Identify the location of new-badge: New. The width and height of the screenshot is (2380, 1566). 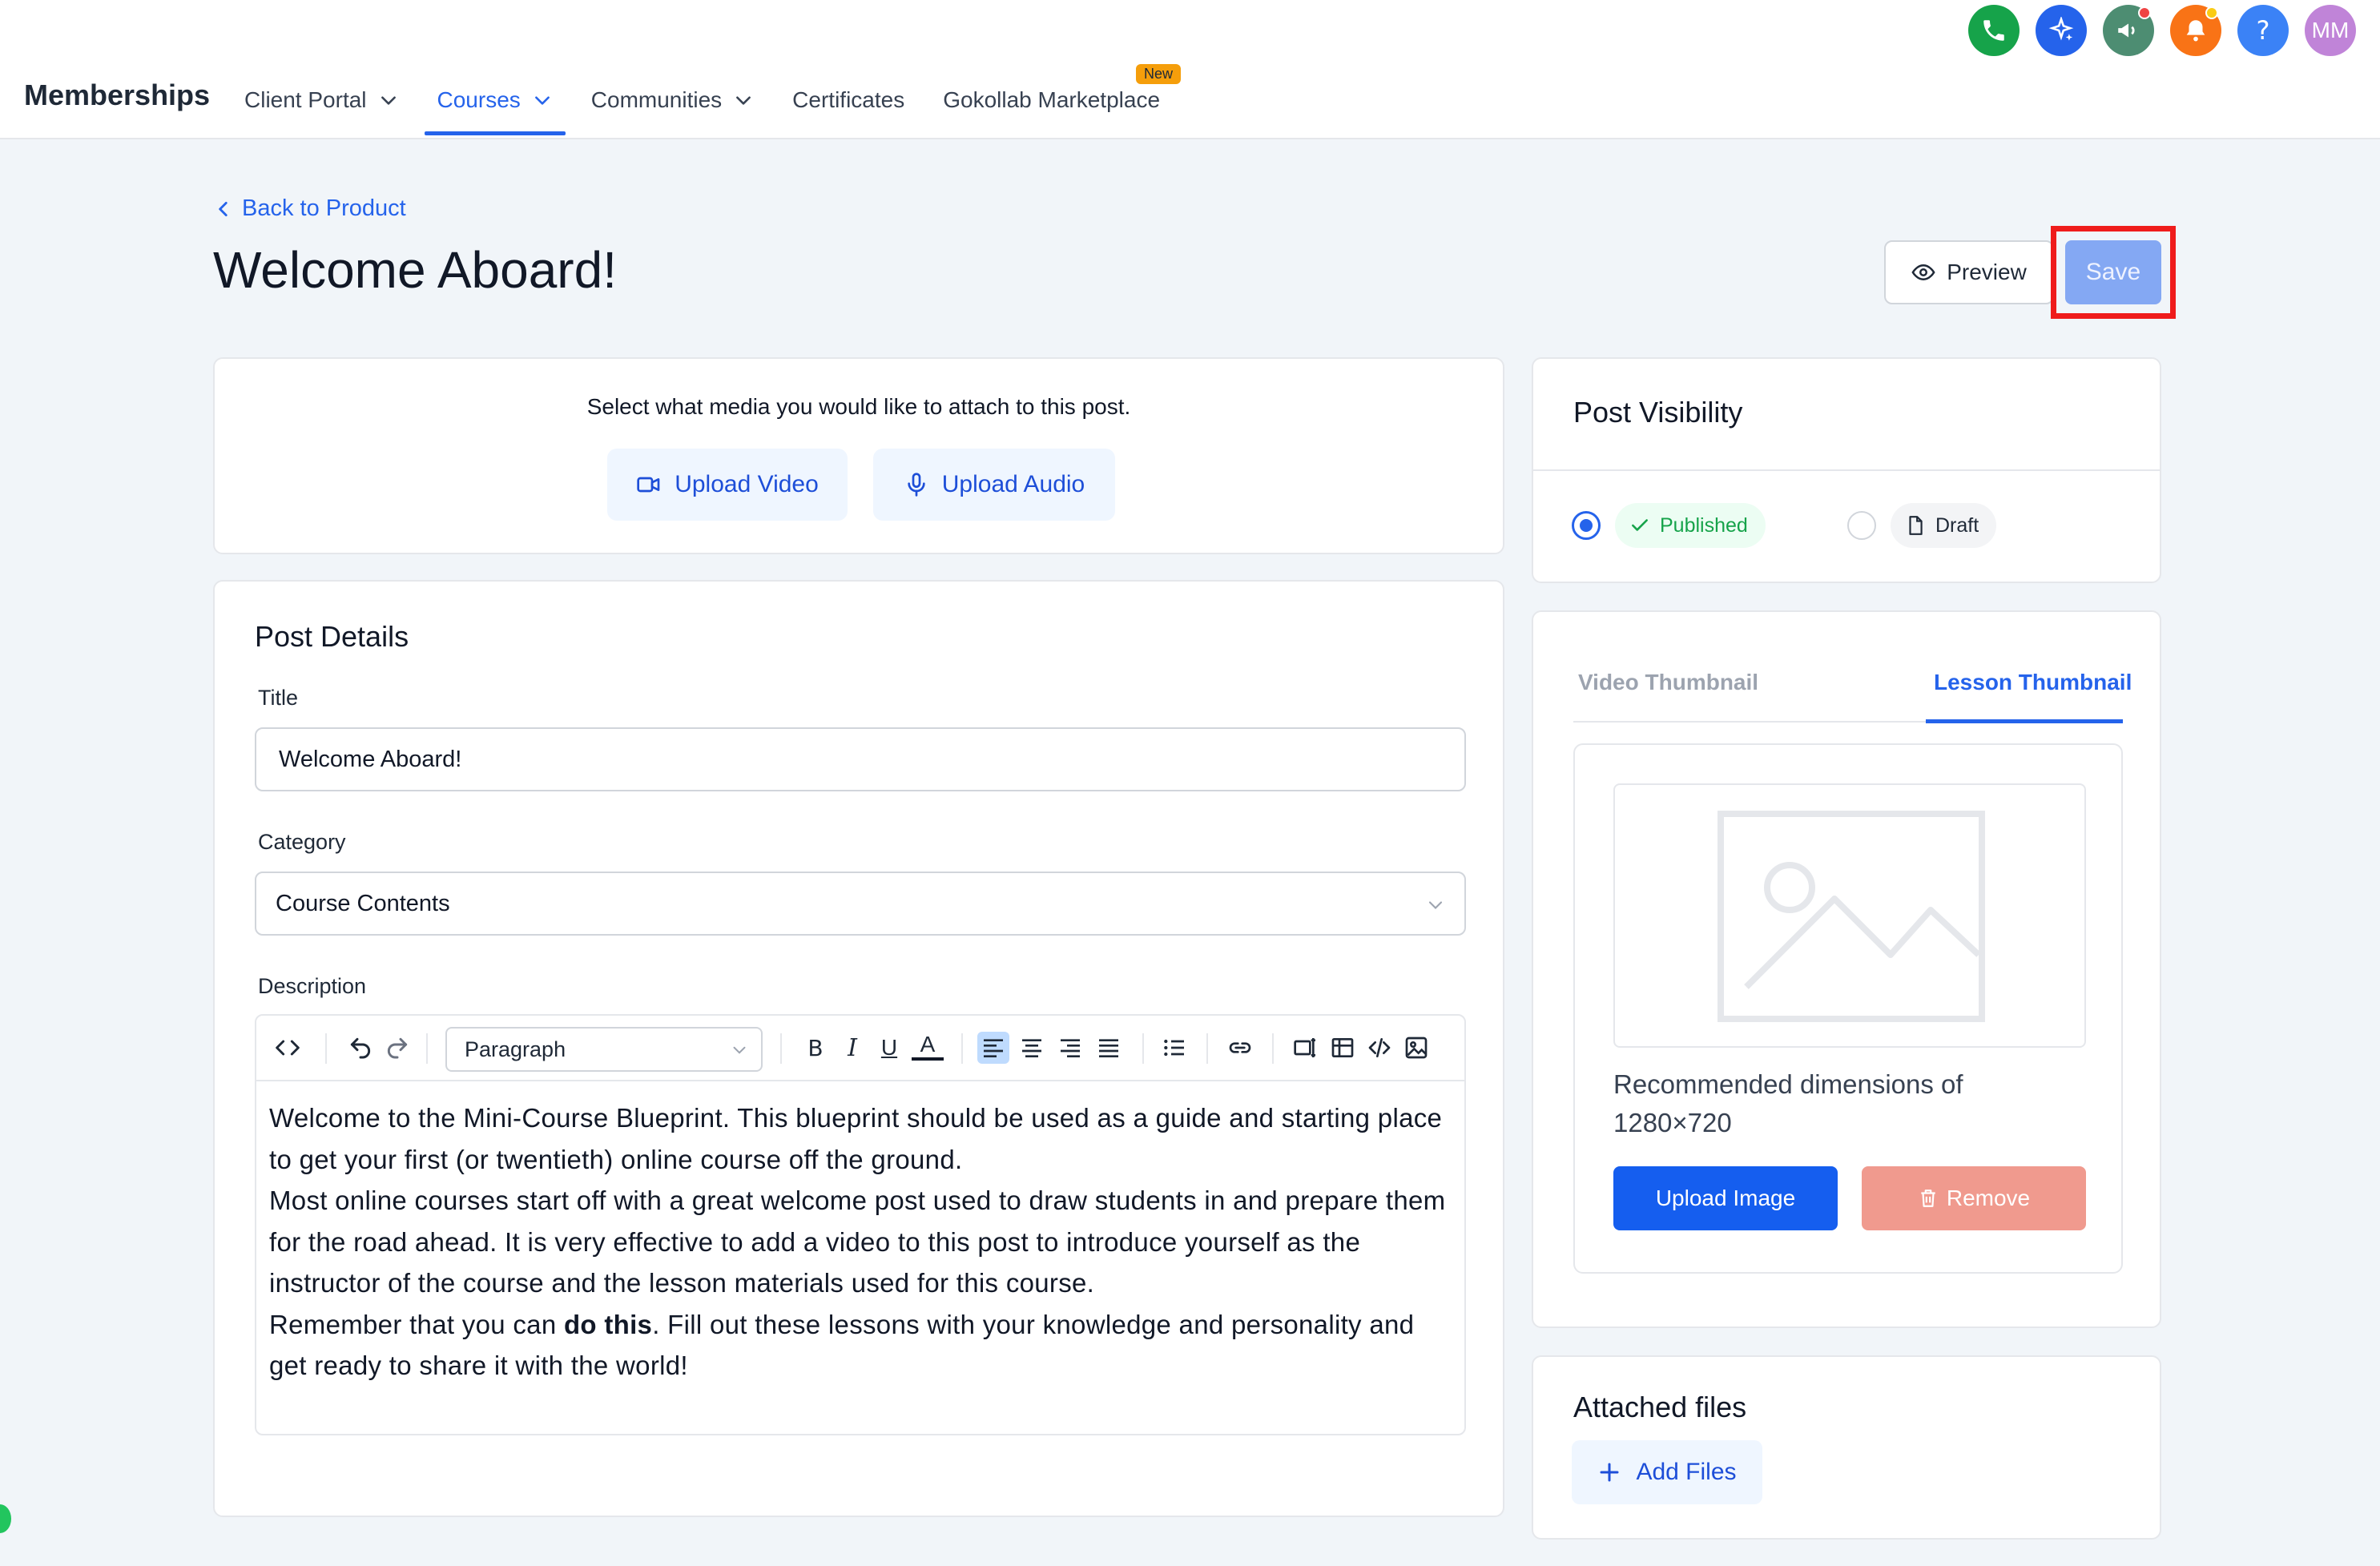
(1159, 74).